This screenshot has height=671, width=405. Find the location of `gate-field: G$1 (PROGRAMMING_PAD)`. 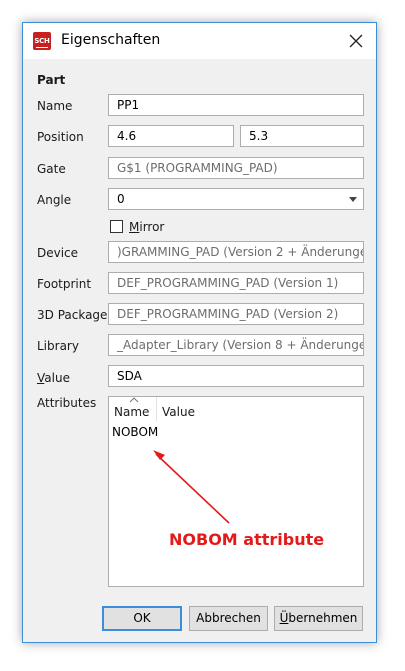

gate-field: G$1 (PROGRAMMING_PAD) is located at coordinates (236, 168).